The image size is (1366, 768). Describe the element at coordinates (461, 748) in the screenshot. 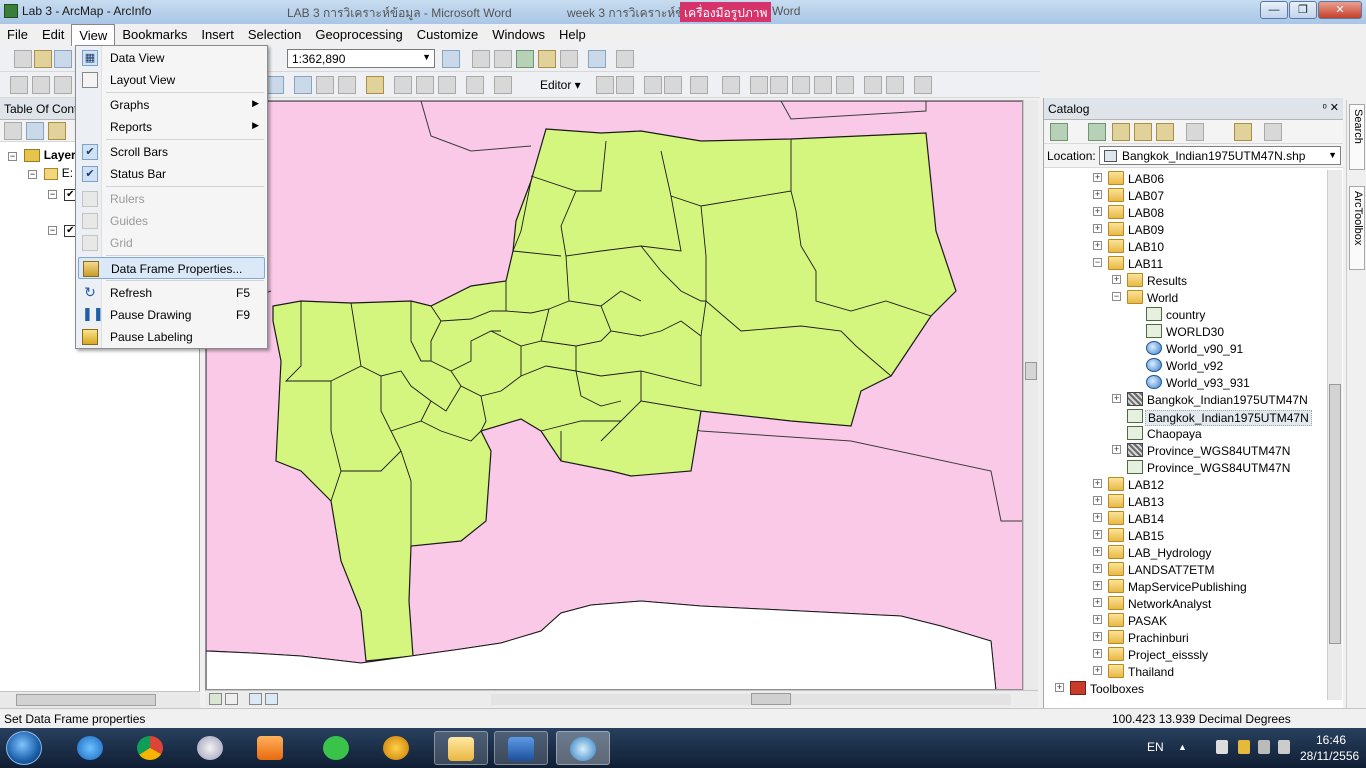

I see `taskbar-explorer` at that location.